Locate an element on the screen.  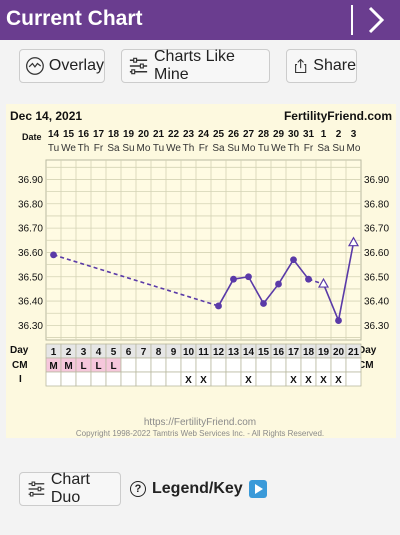
date-label: 2 is located at coordinates (339, 134).